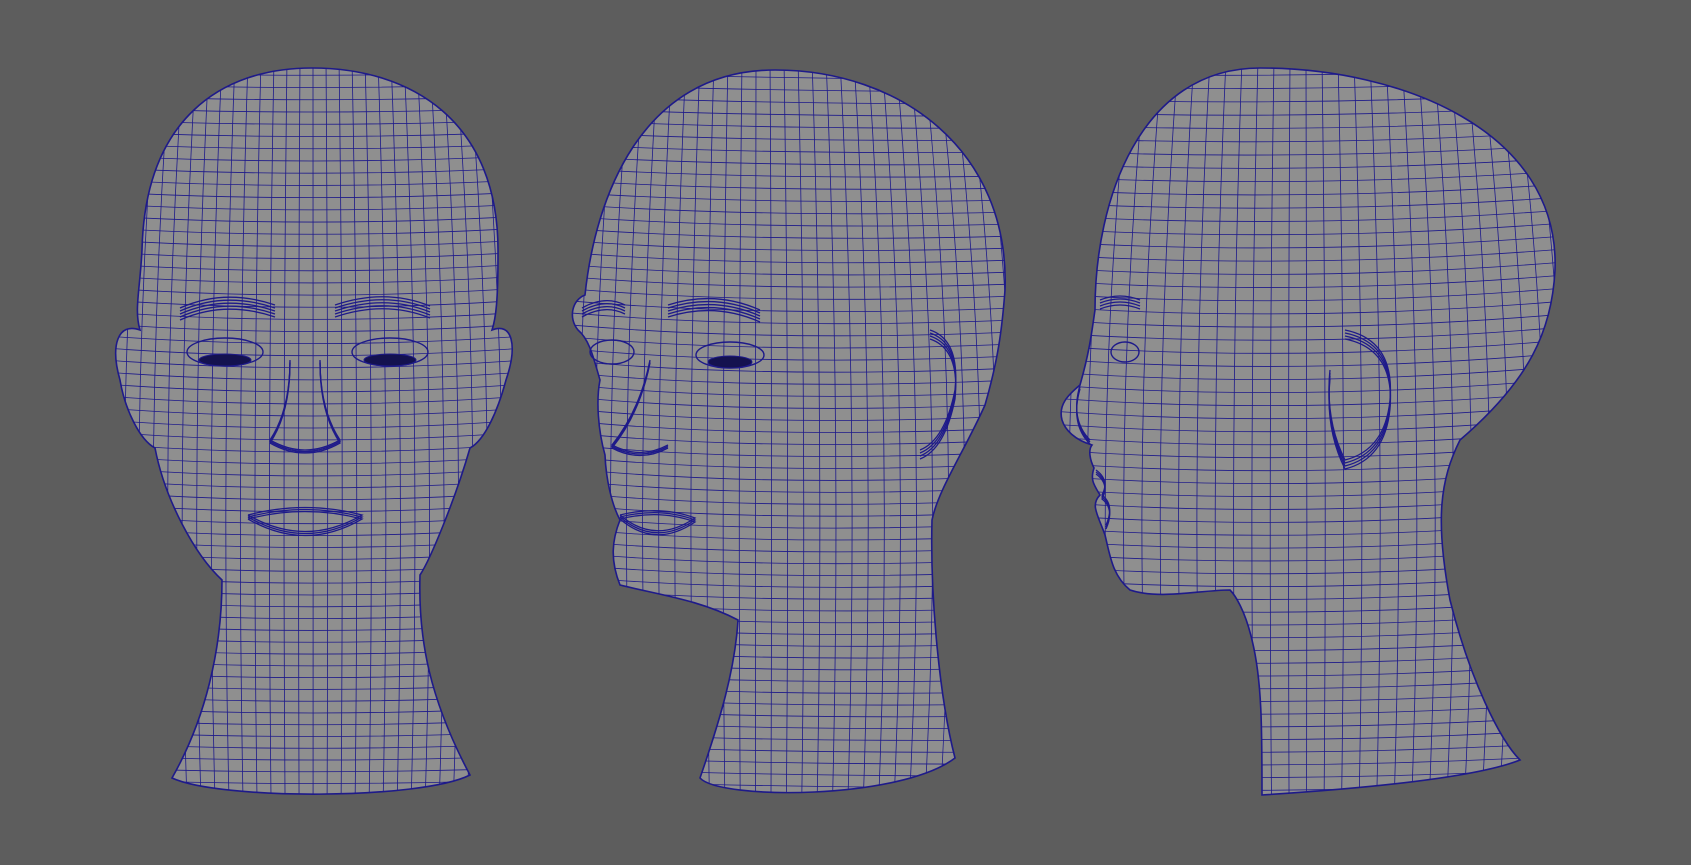 Image resolution: width=1691 pixels, height=865 pixels. I want to click on eyelid-right, so click(390, 360).